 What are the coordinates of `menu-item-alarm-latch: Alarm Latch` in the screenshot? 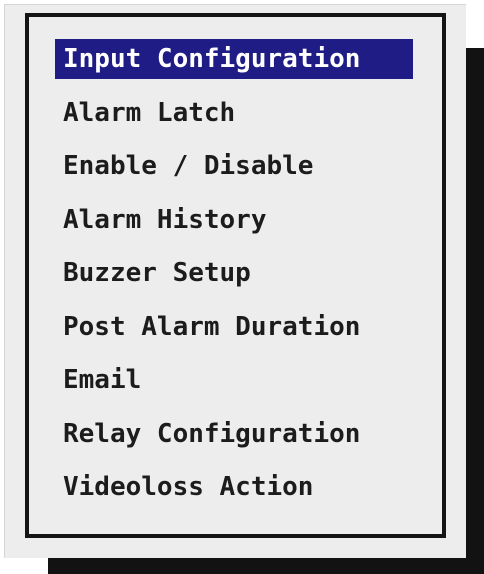 It's located at (234, 113).